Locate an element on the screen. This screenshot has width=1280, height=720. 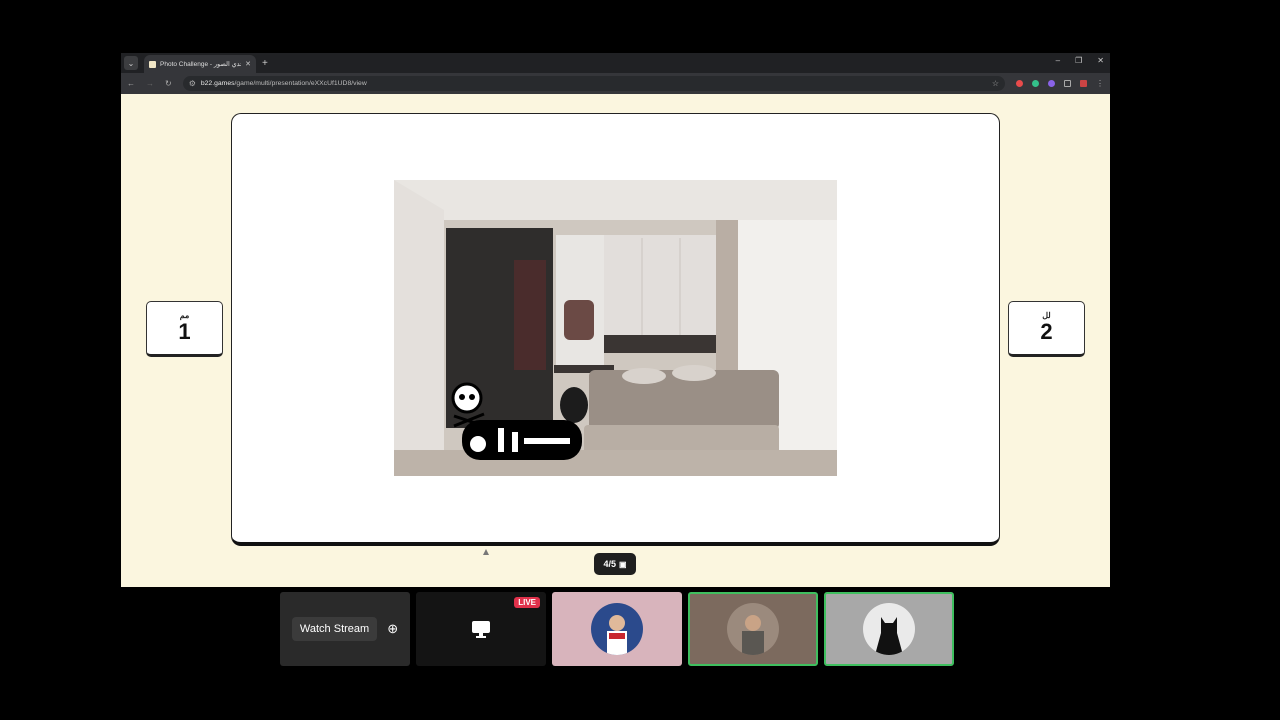
participant-tiles: Watch Stream ⊕ LIVE is located at coordinates (617, 629).